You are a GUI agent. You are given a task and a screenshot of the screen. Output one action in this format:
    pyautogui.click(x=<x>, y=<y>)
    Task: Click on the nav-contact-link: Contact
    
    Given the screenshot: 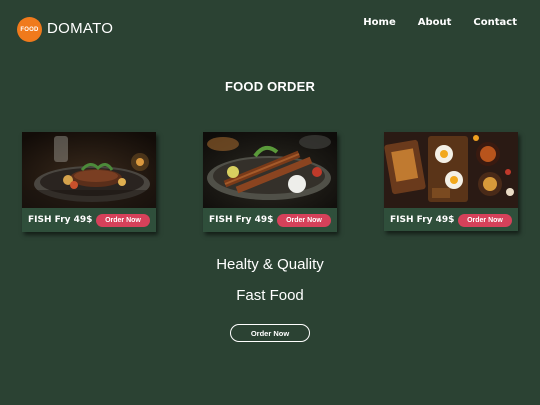 What is the action you would take?
    pyautogui.click(x=495, y=22)
    